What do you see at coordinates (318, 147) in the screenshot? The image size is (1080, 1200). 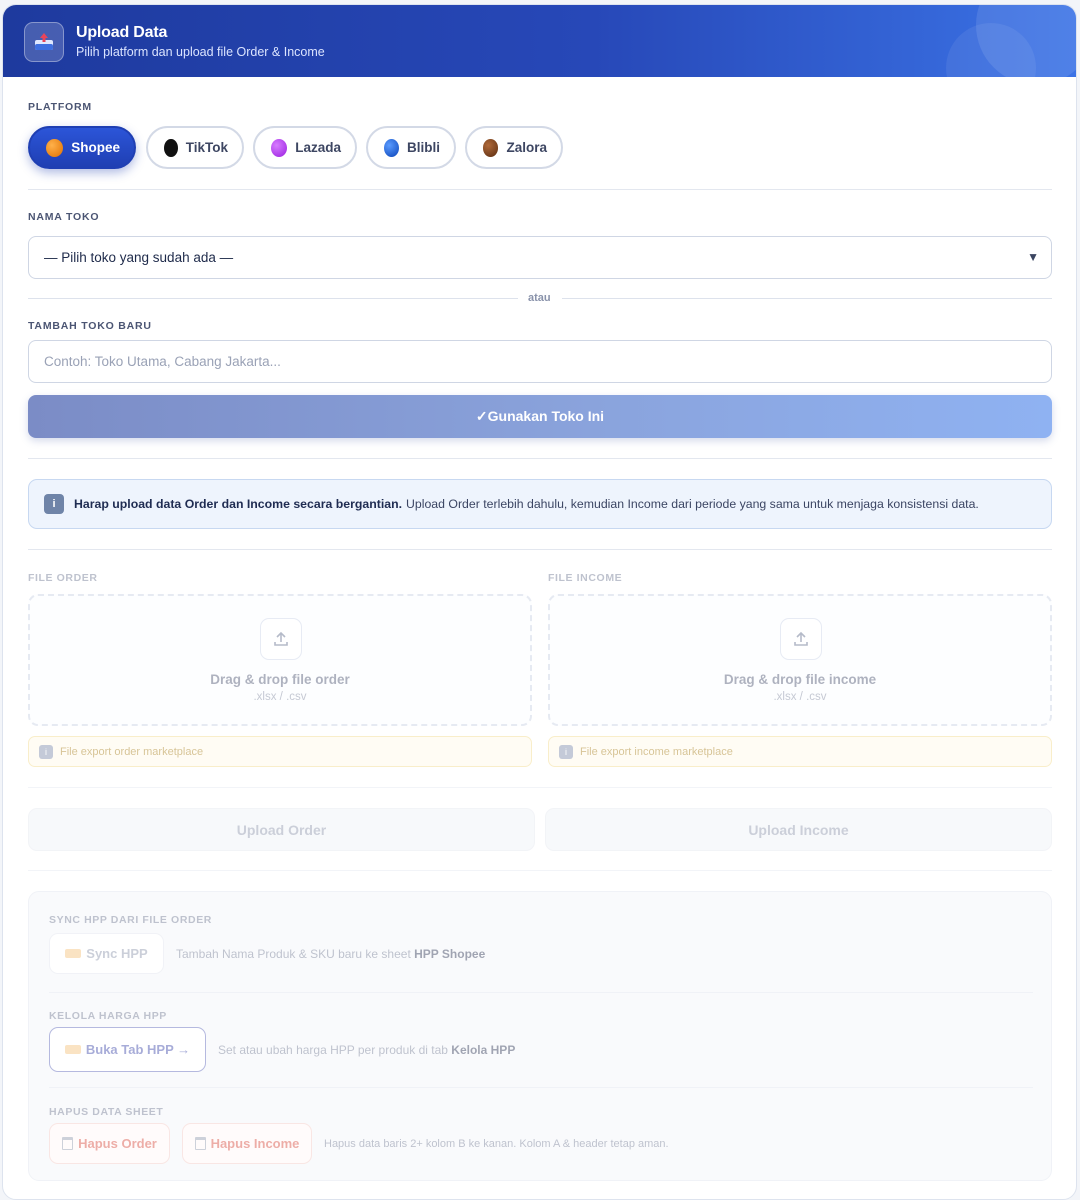 I see `platform-label-lazada: Lazada` at bounding box center [318, 147].